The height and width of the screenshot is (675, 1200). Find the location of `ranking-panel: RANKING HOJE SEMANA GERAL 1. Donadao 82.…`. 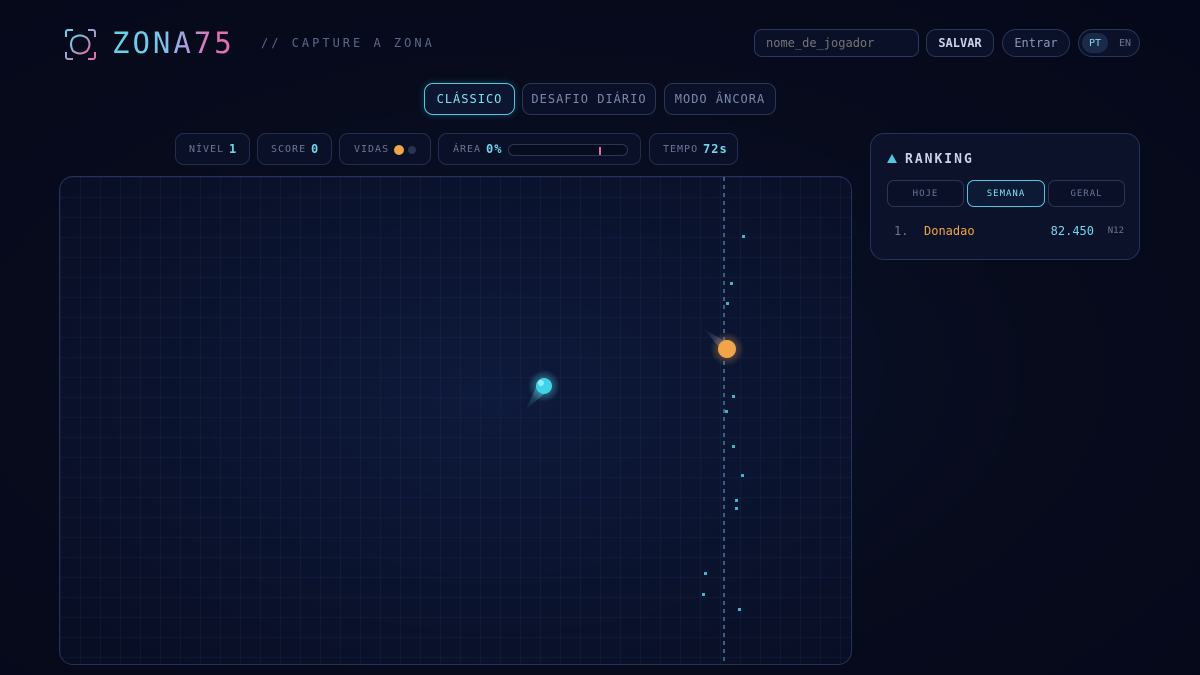

ranking-panel: RANKING HOJE SEMANA GERAL 1. Donadao 82.… is located at coordinates (1005, 196).